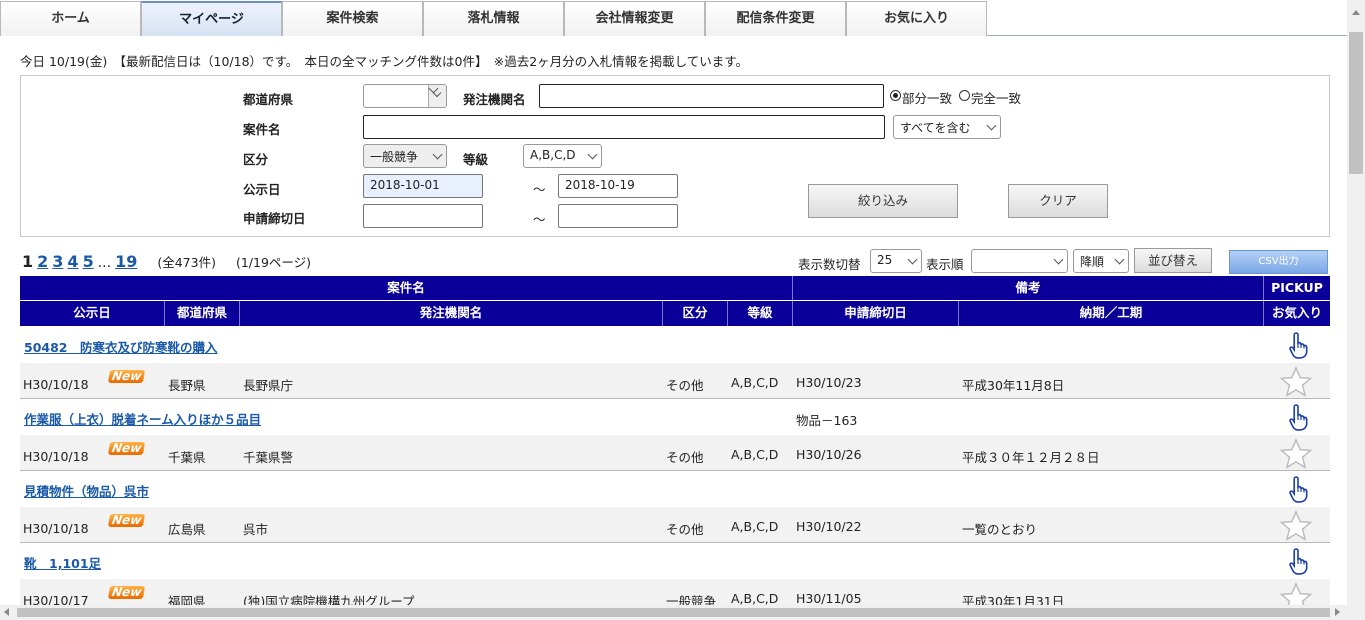 The image size is (1365, 620). Describe the element at coordinates (493, 18) in the screenshot. I see `tab-award-info: 落札情報` at that location.